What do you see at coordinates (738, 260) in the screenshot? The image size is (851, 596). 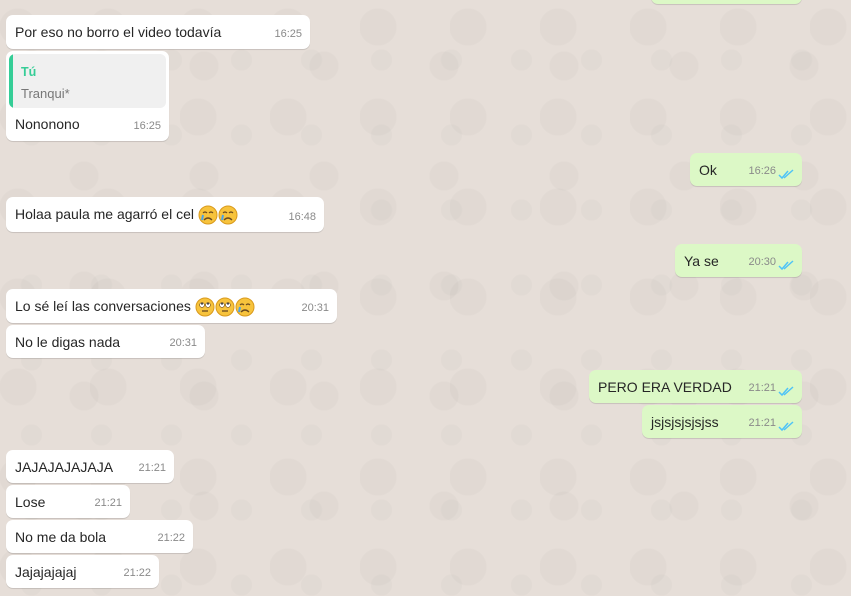 I see `outgoing-message: Ya se 20:30` at bounding box center [738, 260].